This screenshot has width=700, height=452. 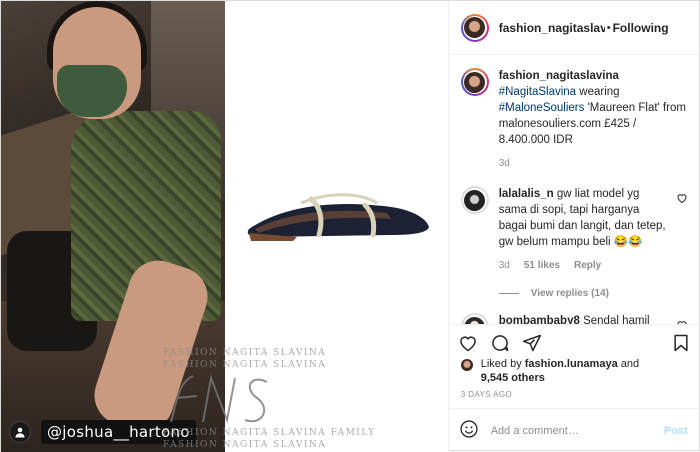 I want to click on caption-text: wearing, so click(x=599, y=92).